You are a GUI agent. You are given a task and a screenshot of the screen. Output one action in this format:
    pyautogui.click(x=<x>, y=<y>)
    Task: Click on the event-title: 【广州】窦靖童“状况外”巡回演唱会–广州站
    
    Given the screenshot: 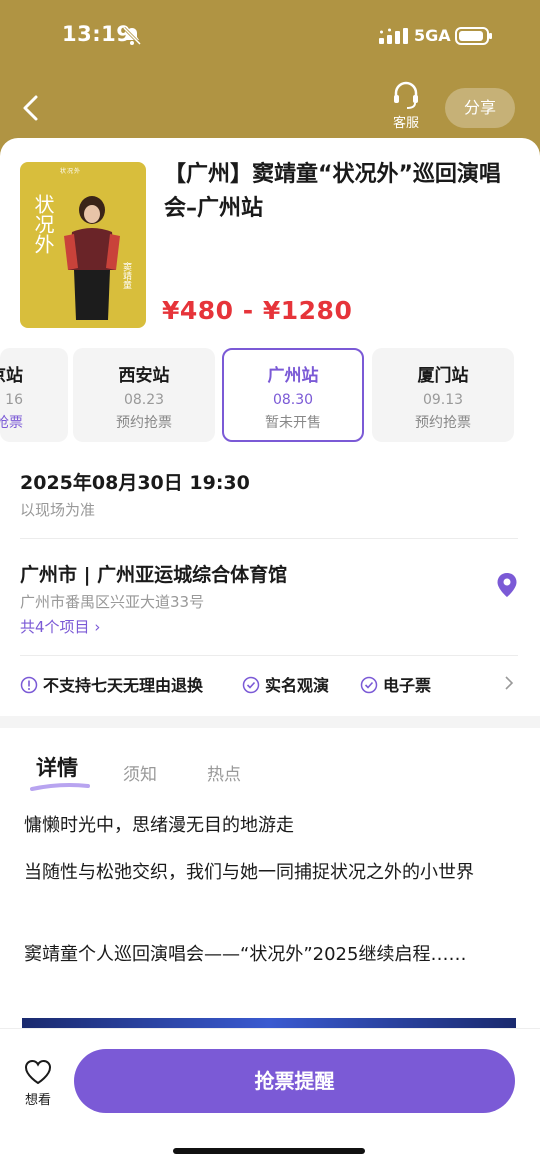 What is the action you would take?
    pyautogui.click(x=332, y=191)
    